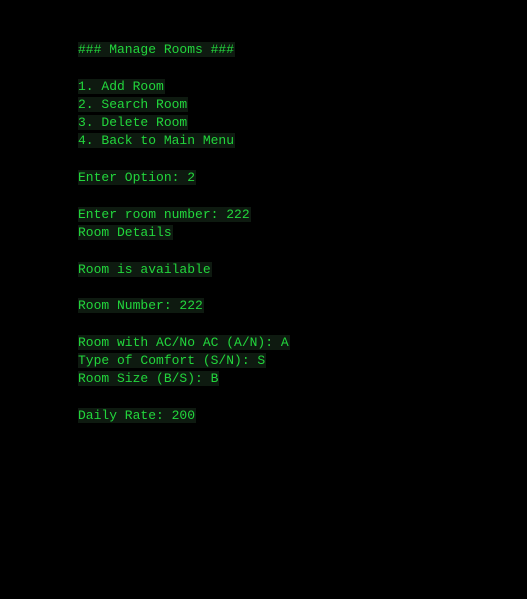 This screenshot has height=599, width=527. Describe the element at coordinates (137, 415) in the screenshot. I see `daily-rate-line: Daily Rate: 200` at that location.